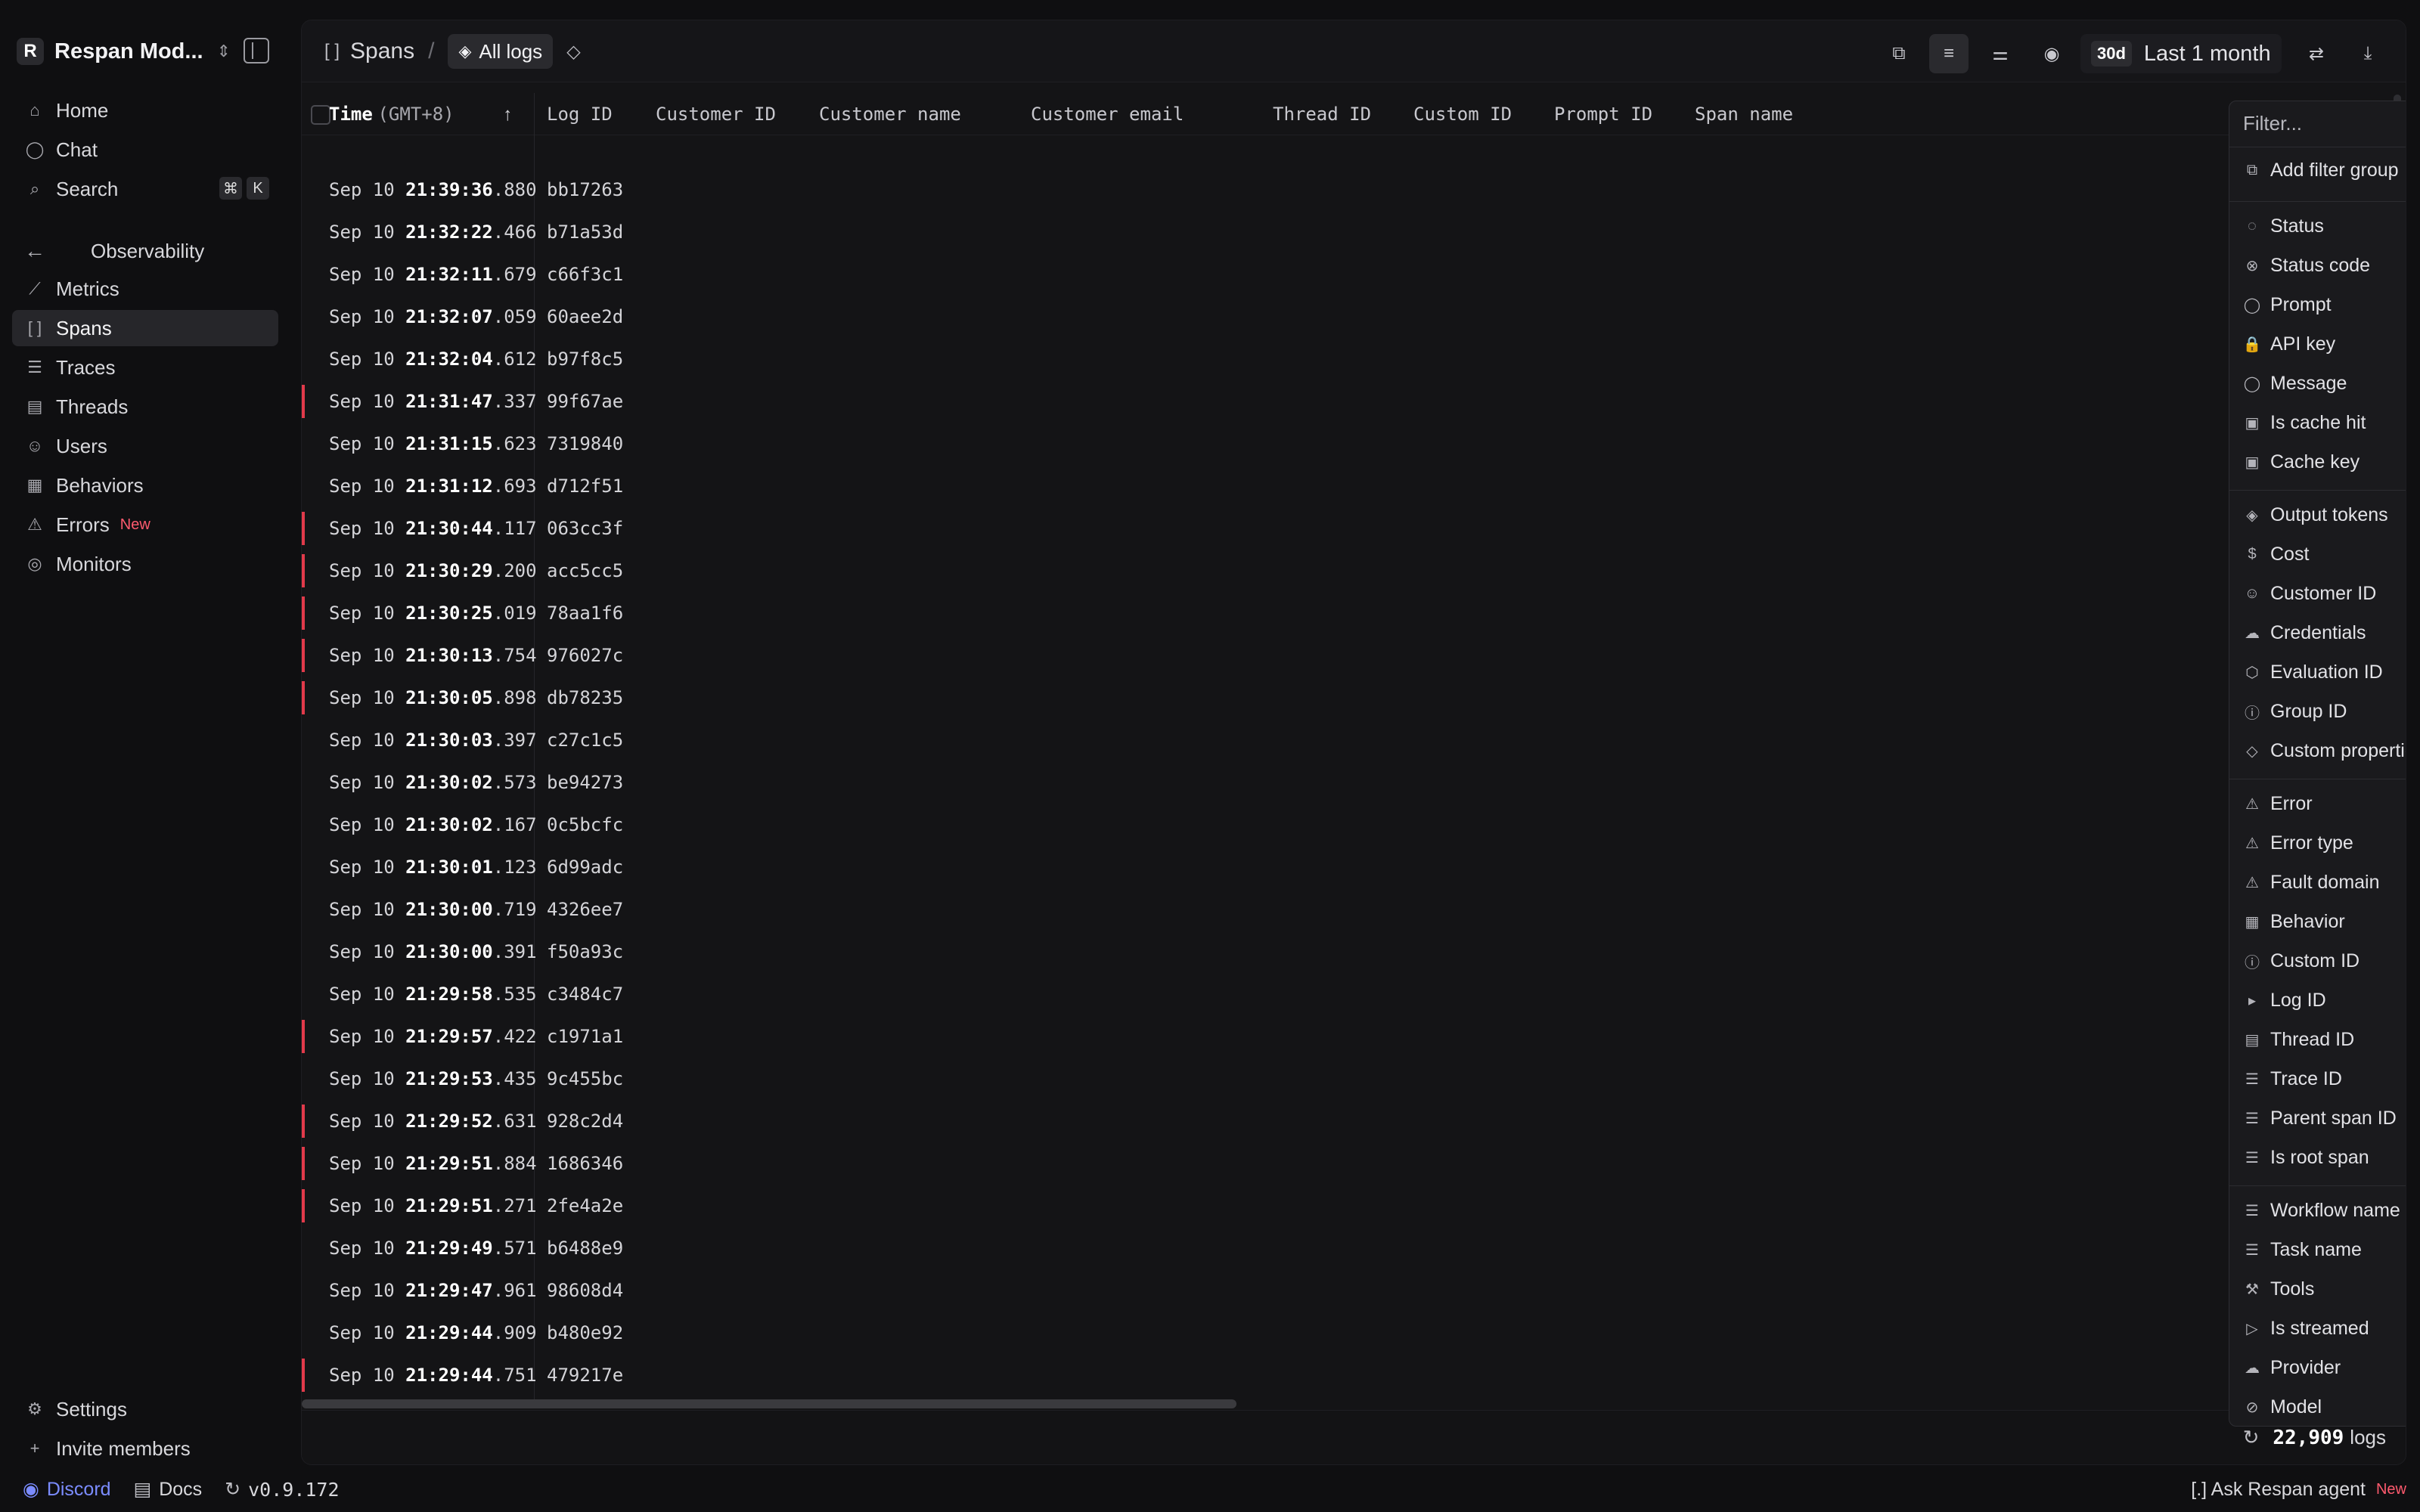  I want to click on filter-option-group-id: ⓘ Group ID, so click(2324, 711).